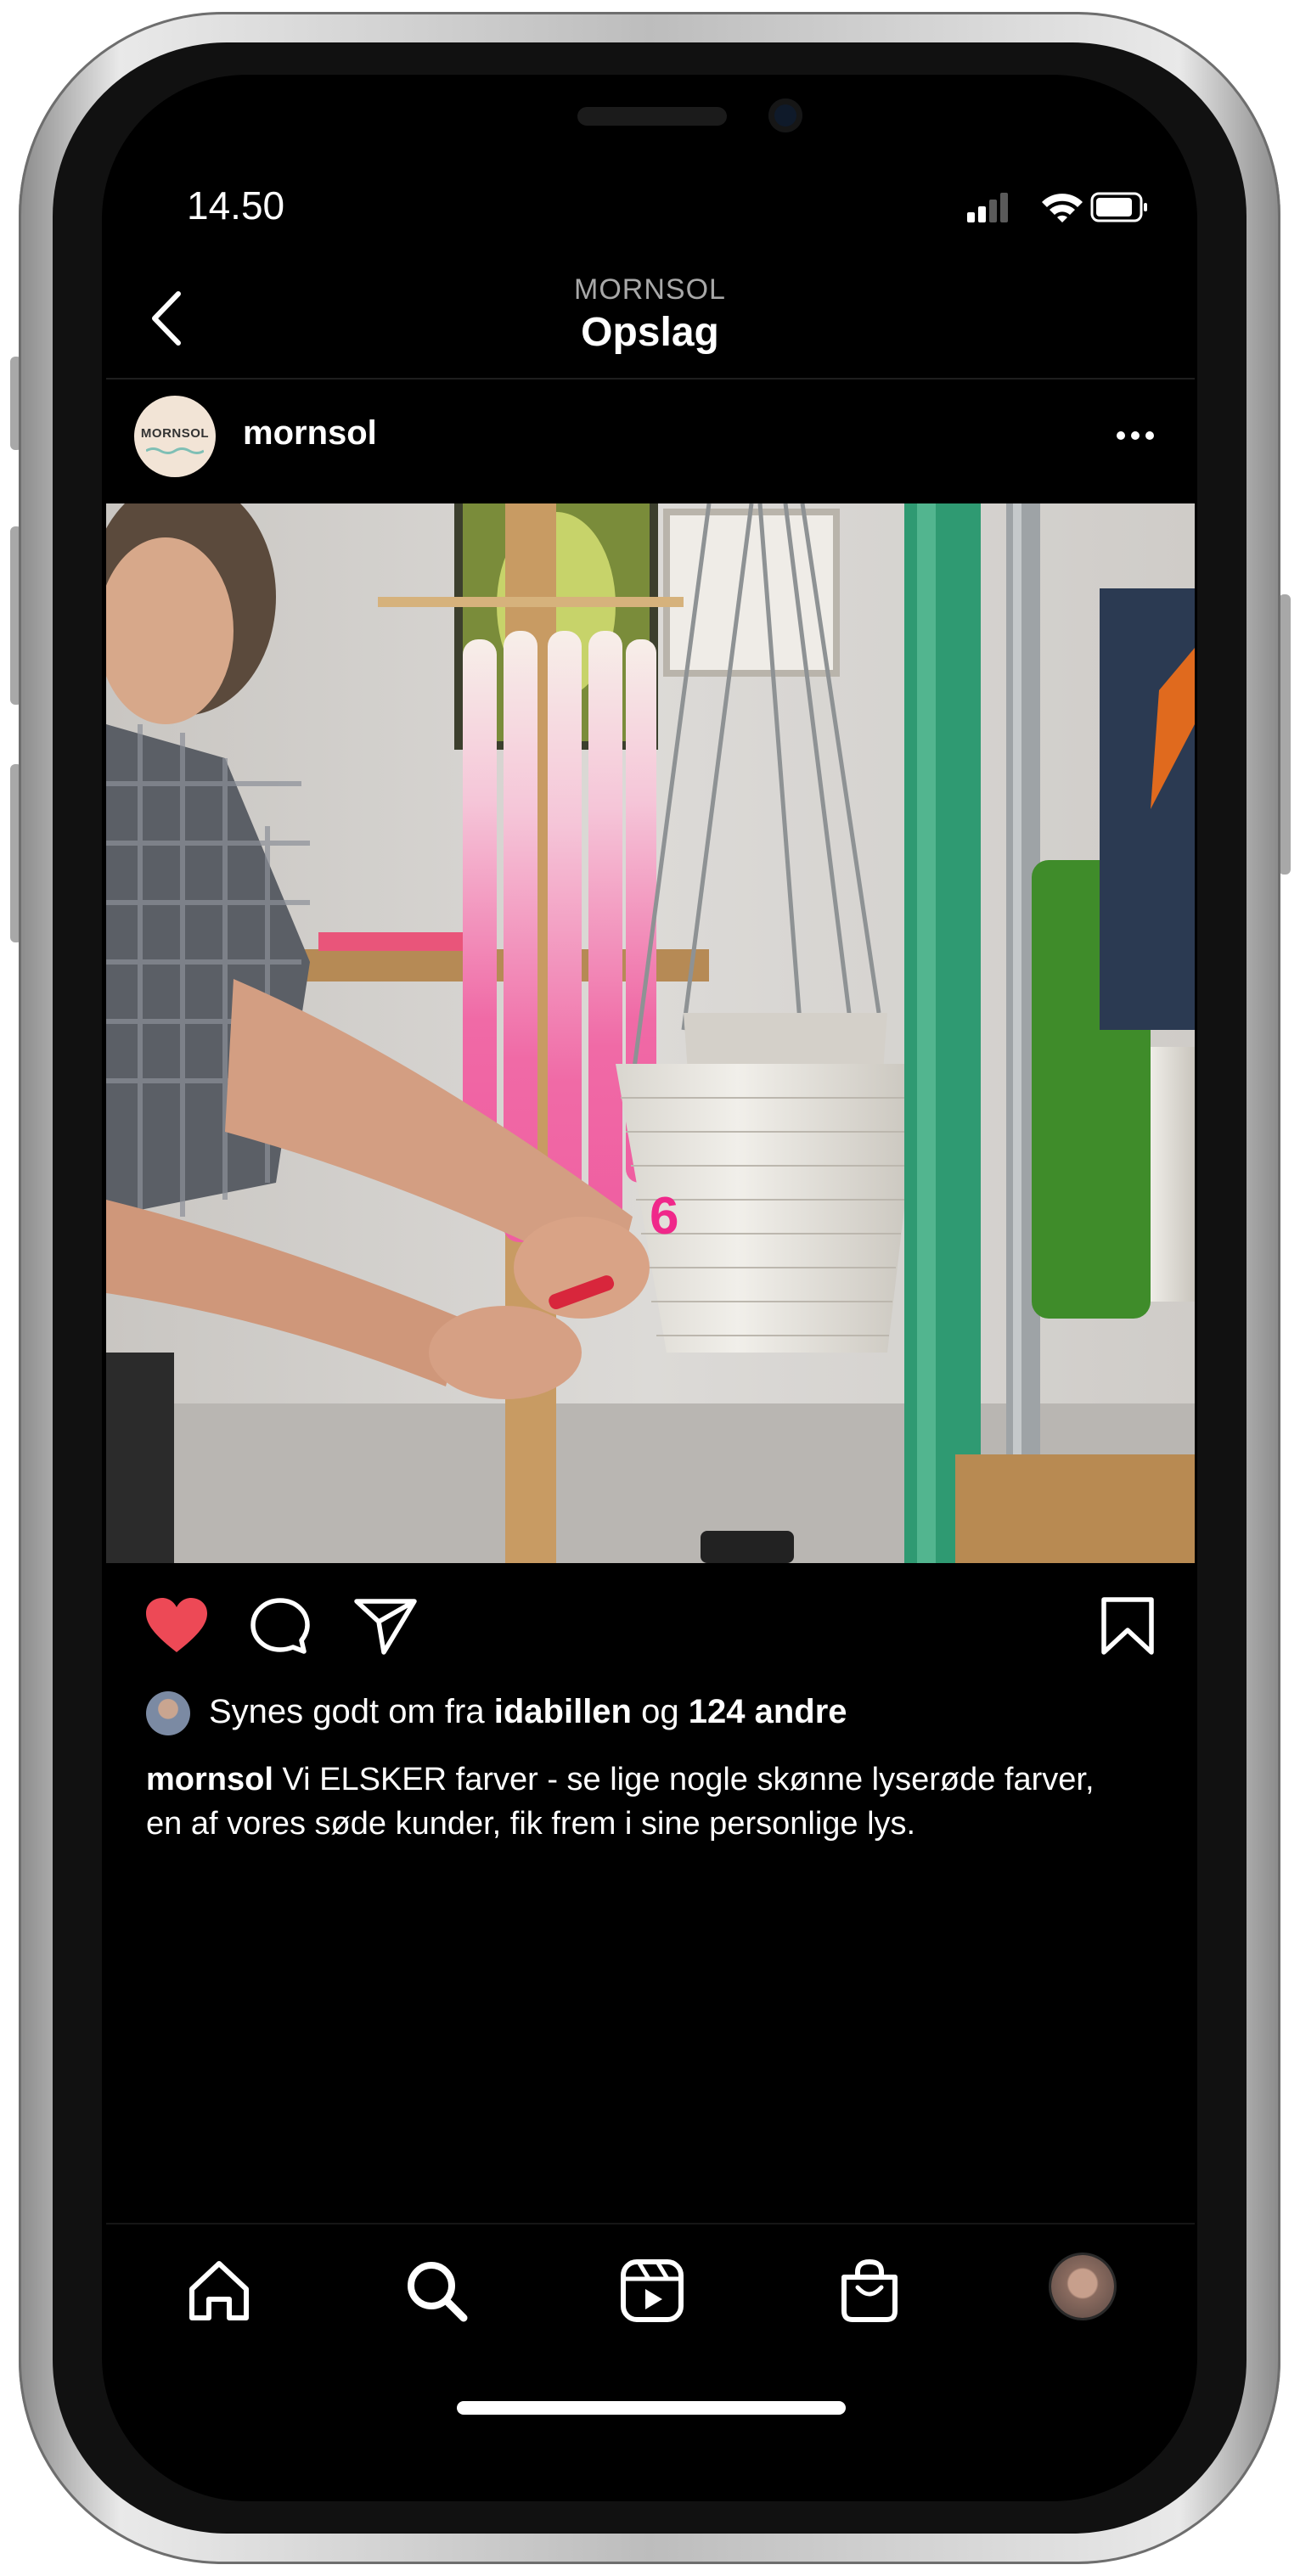 The width and height of the screenshot is (1300, 2576). Describe the element at coordinates (652, 116) in the screenshot. I see `earpiece-speaker` at that location.